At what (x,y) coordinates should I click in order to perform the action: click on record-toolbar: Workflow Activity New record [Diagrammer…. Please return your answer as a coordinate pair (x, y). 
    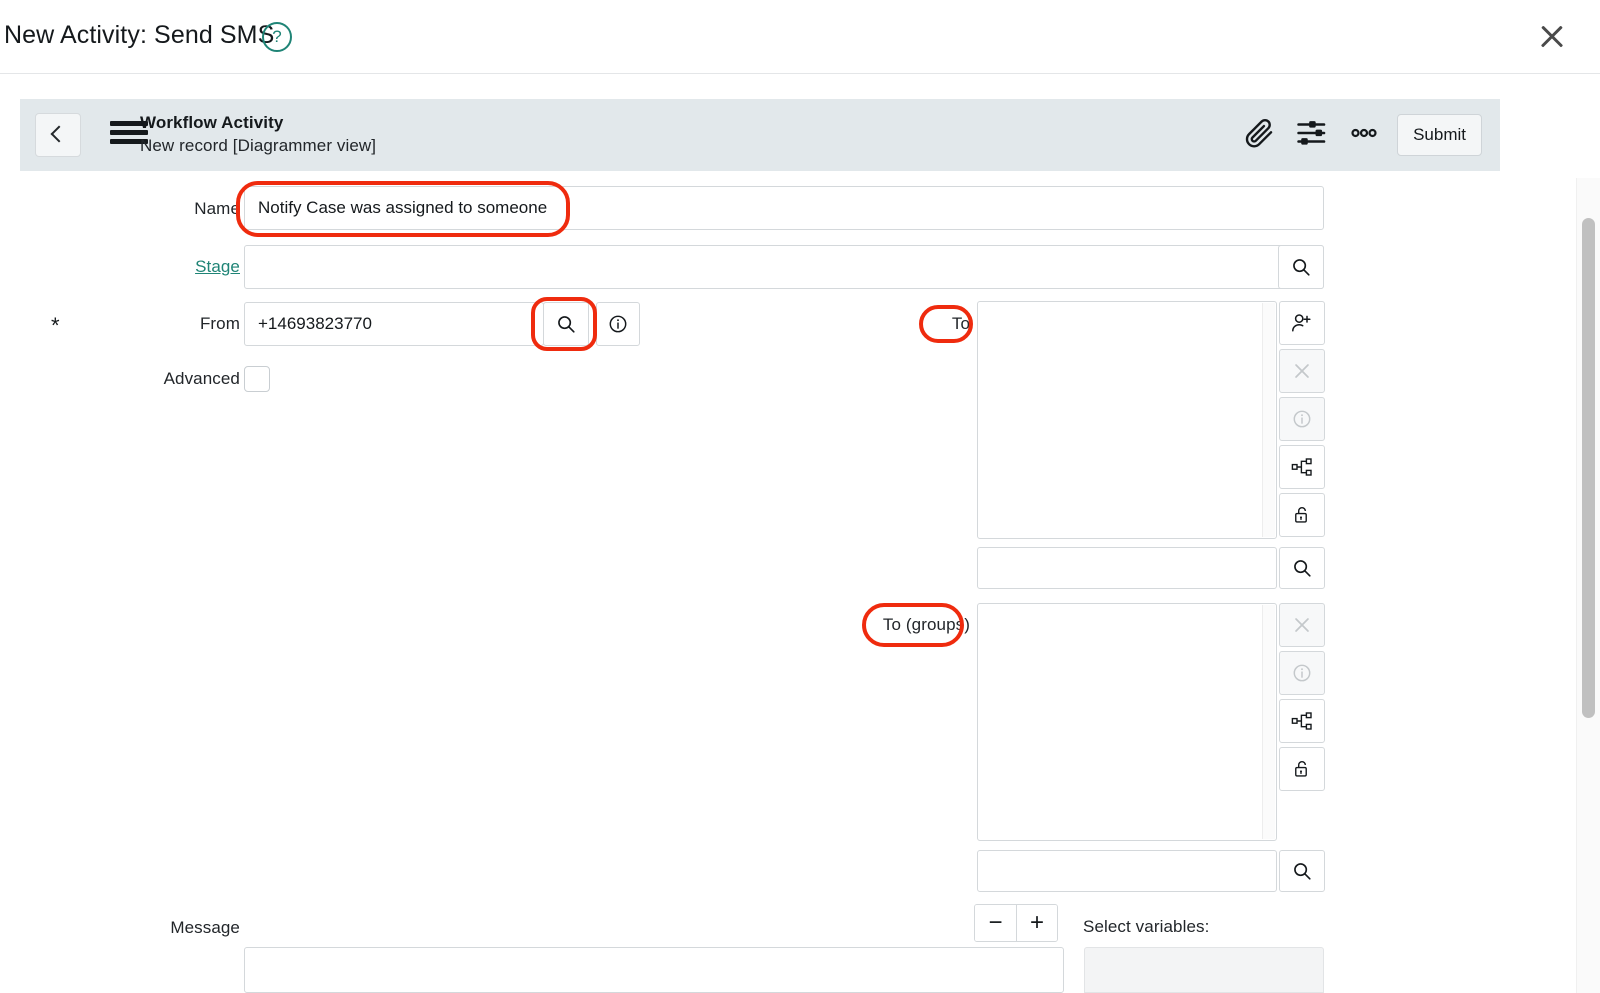
    Looking at the image, I should click on (760, 135).